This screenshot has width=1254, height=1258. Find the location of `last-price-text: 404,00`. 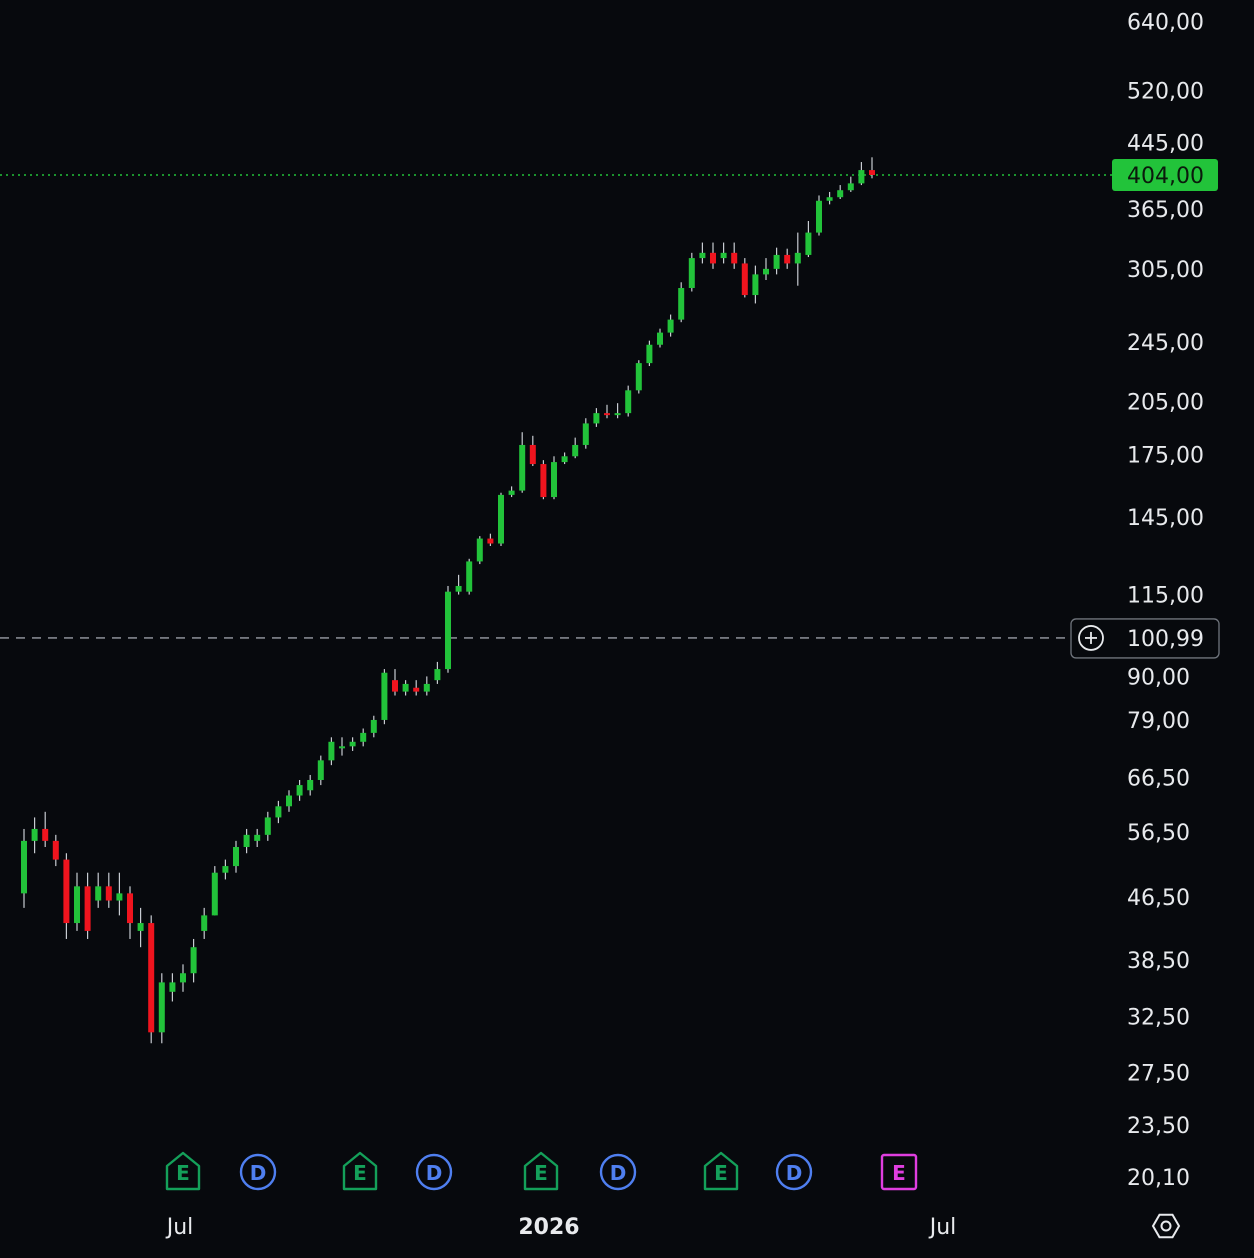

last-price-text: 404,00 is located at coordinates (1165, 176).